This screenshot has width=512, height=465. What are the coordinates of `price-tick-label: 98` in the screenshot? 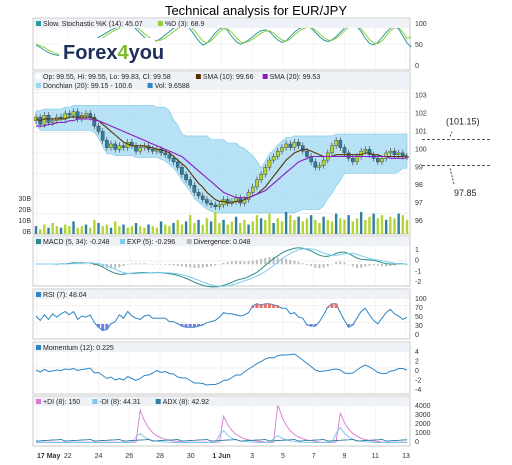 It's located at (419, 185).